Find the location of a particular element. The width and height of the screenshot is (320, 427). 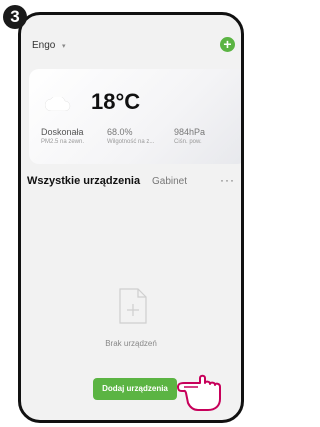

tab-gabinet: Gabinet is located at coordinates (169, 181).